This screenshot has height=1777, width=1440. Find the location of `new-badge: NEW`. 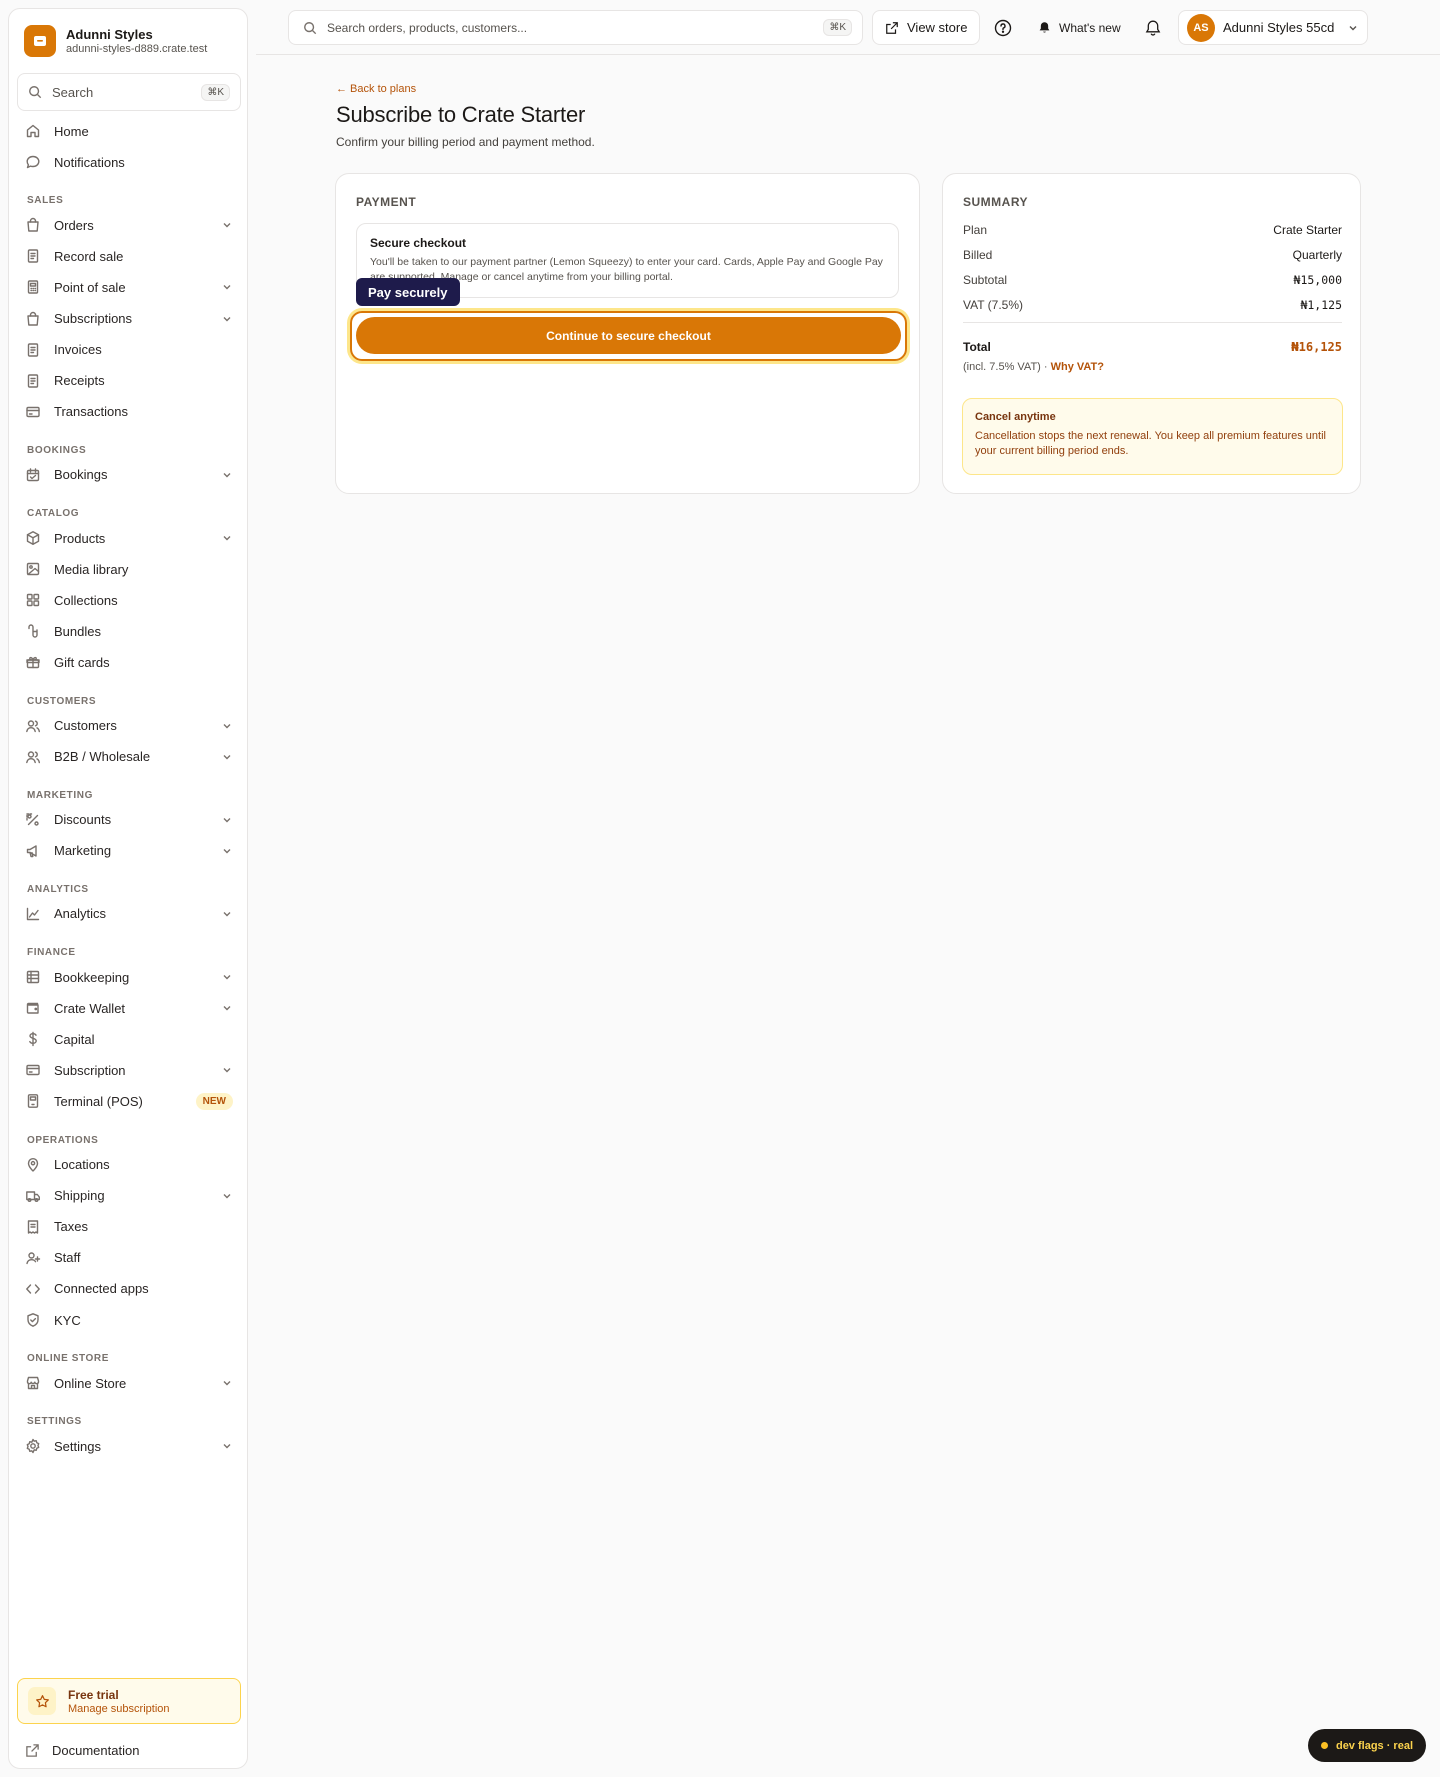

new-badge: NEW is located at coordinates (214, 1101).